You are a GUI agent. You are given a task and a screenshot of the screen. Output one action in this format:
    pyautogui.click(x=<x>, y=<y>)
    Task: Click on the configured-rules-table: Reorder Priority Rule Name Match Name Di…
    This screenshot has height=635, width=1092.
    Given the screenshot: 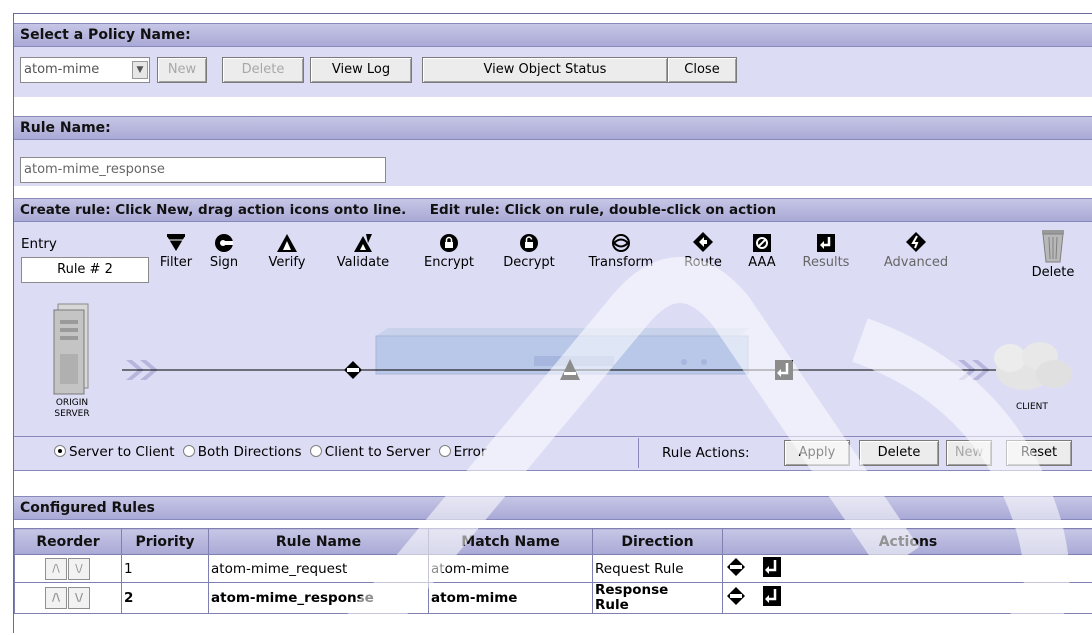 What is the action you would take?
    pyautogui.click(x=553, y=571)
    